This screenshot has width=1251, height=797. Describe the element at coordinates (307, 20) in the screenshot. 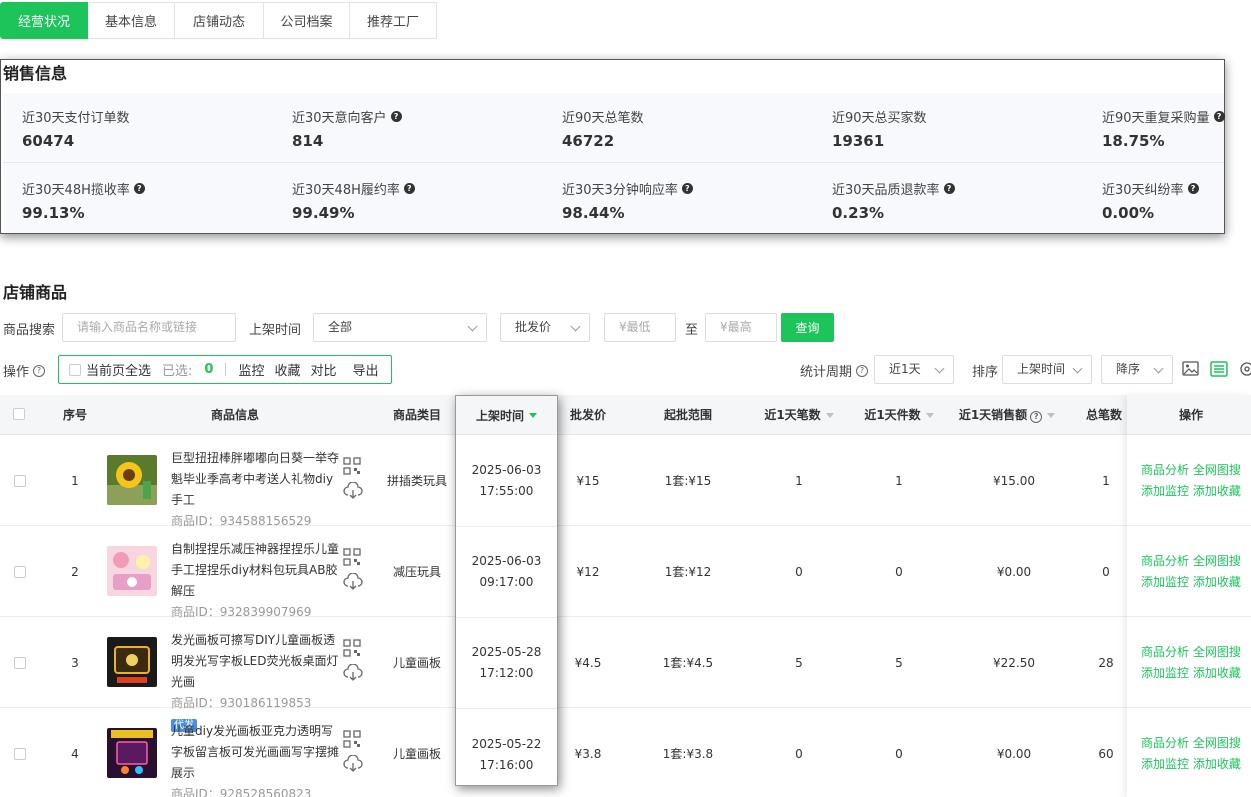

I see `tab-company-profile: 公司档案` at that location.